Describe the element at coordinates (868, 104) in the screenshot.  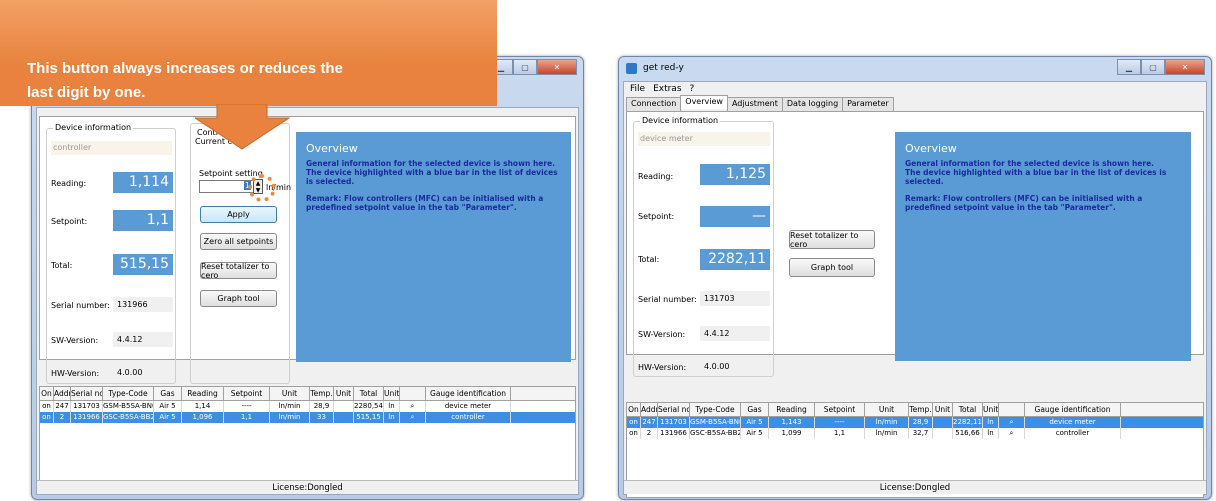
I see `tab-parameter: Parameter` at that location.